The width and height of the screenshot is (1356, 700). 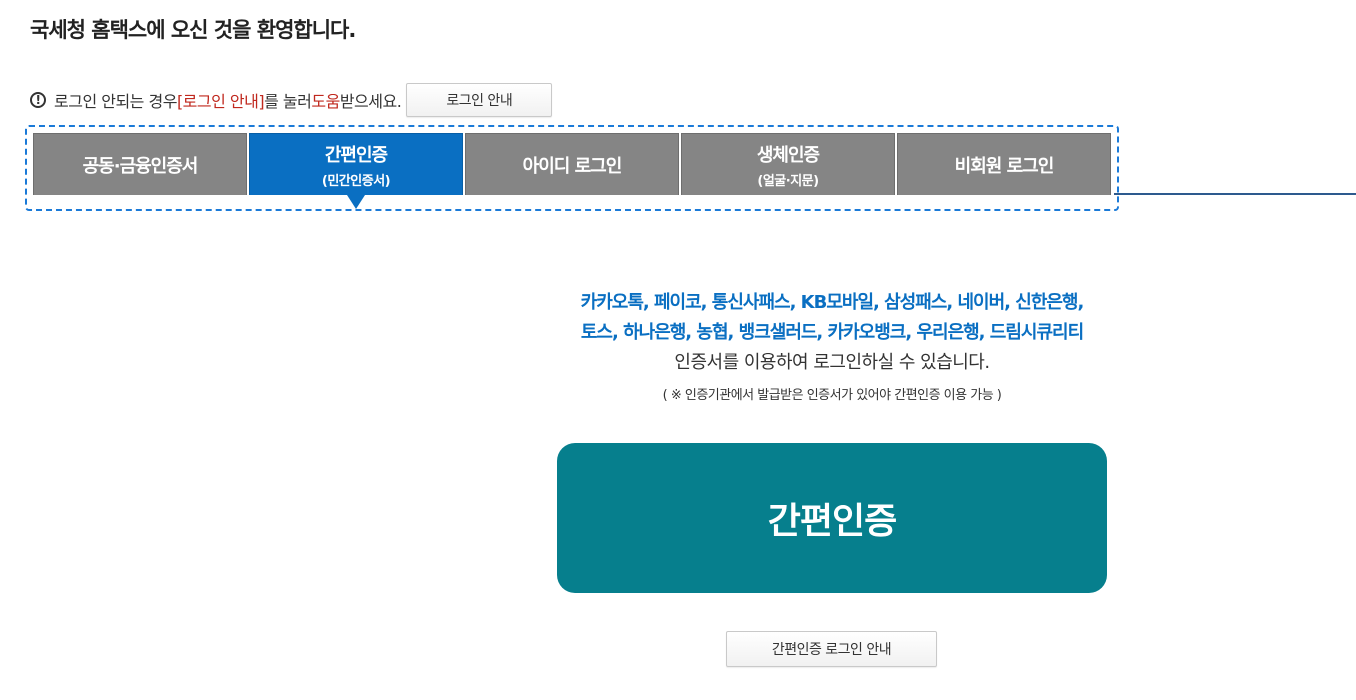 What do you see at coordinates (193, 30) in the screenshot?
I see `page-title: 국세청 홈택스에 오신 것을 환영합니다.` at bounding box center [193, 30].